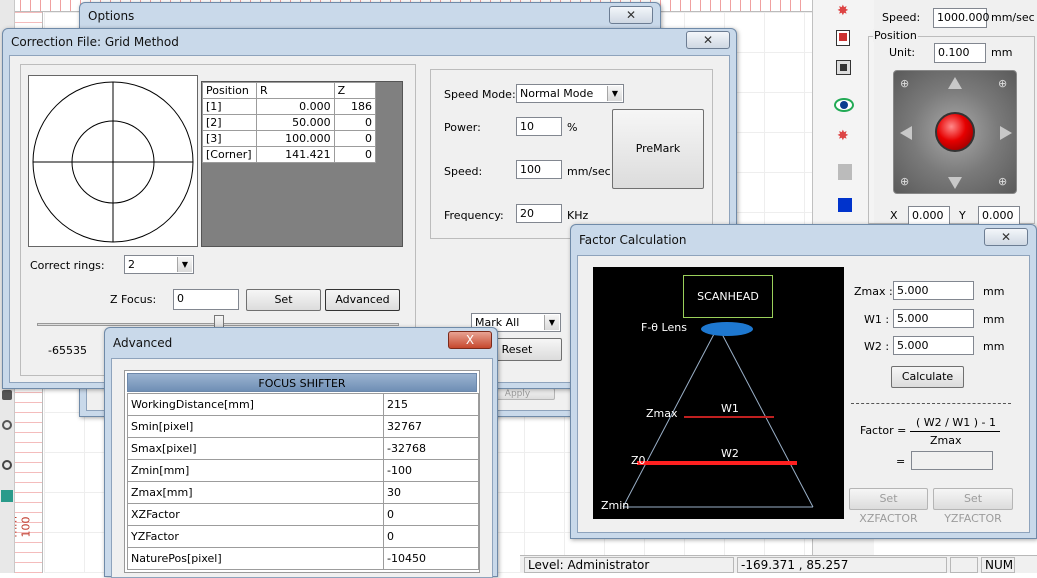  I want to click on table-cell: 0.000, so click(295, 106).